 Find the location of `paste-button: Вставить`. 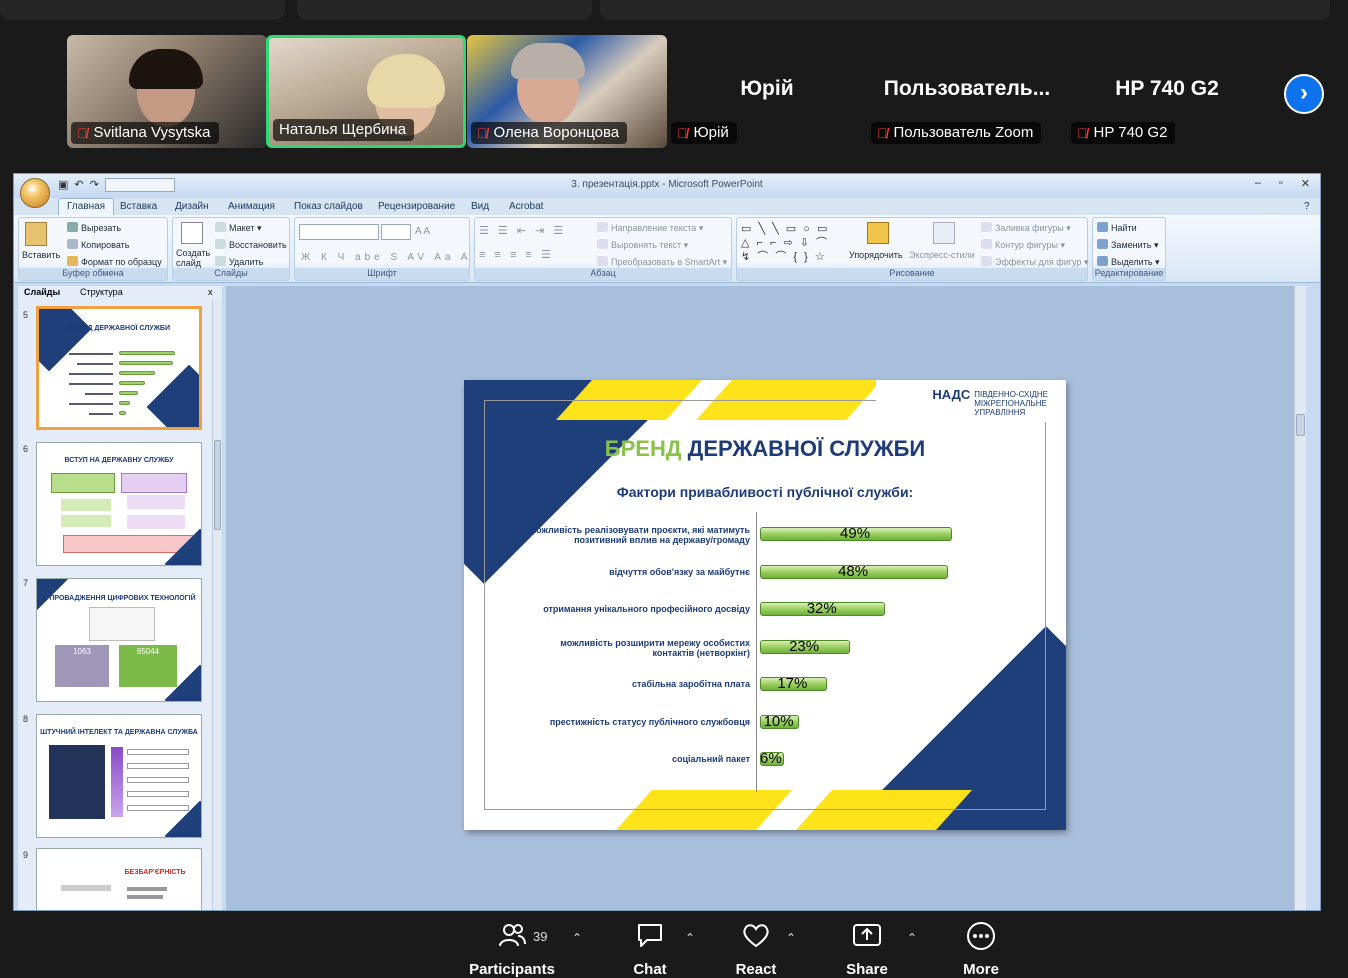

paste-button: Вставить is located at coordinates (41, 255).